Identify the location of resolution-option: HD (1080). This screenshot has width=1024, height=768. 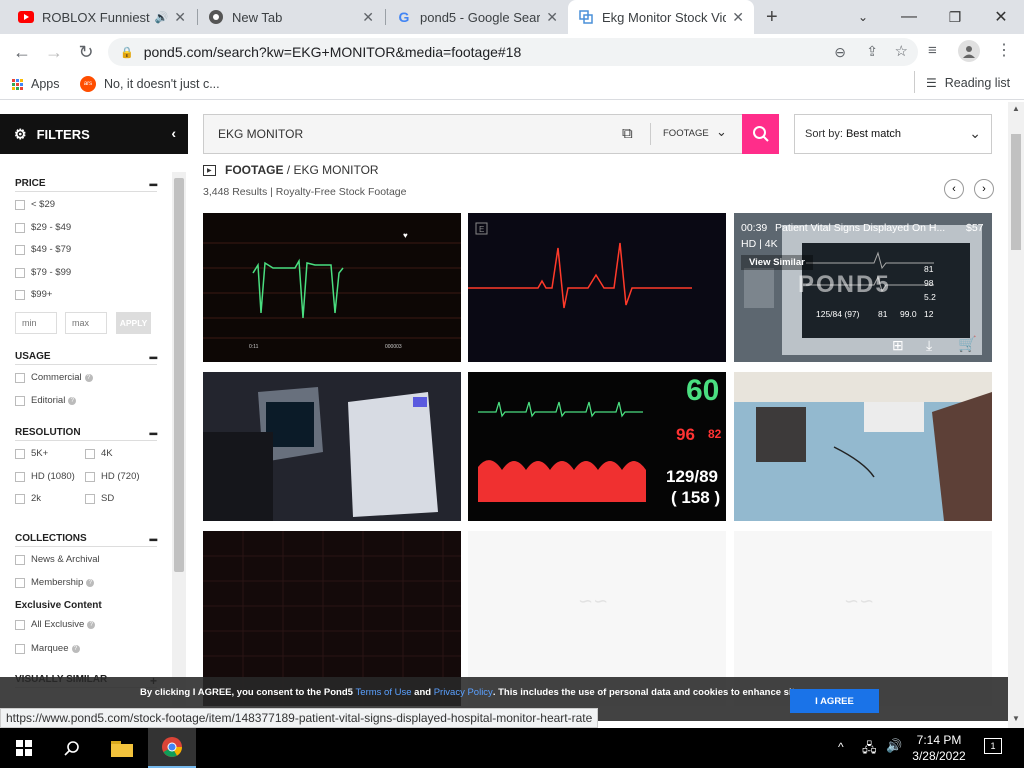
(45, 476).